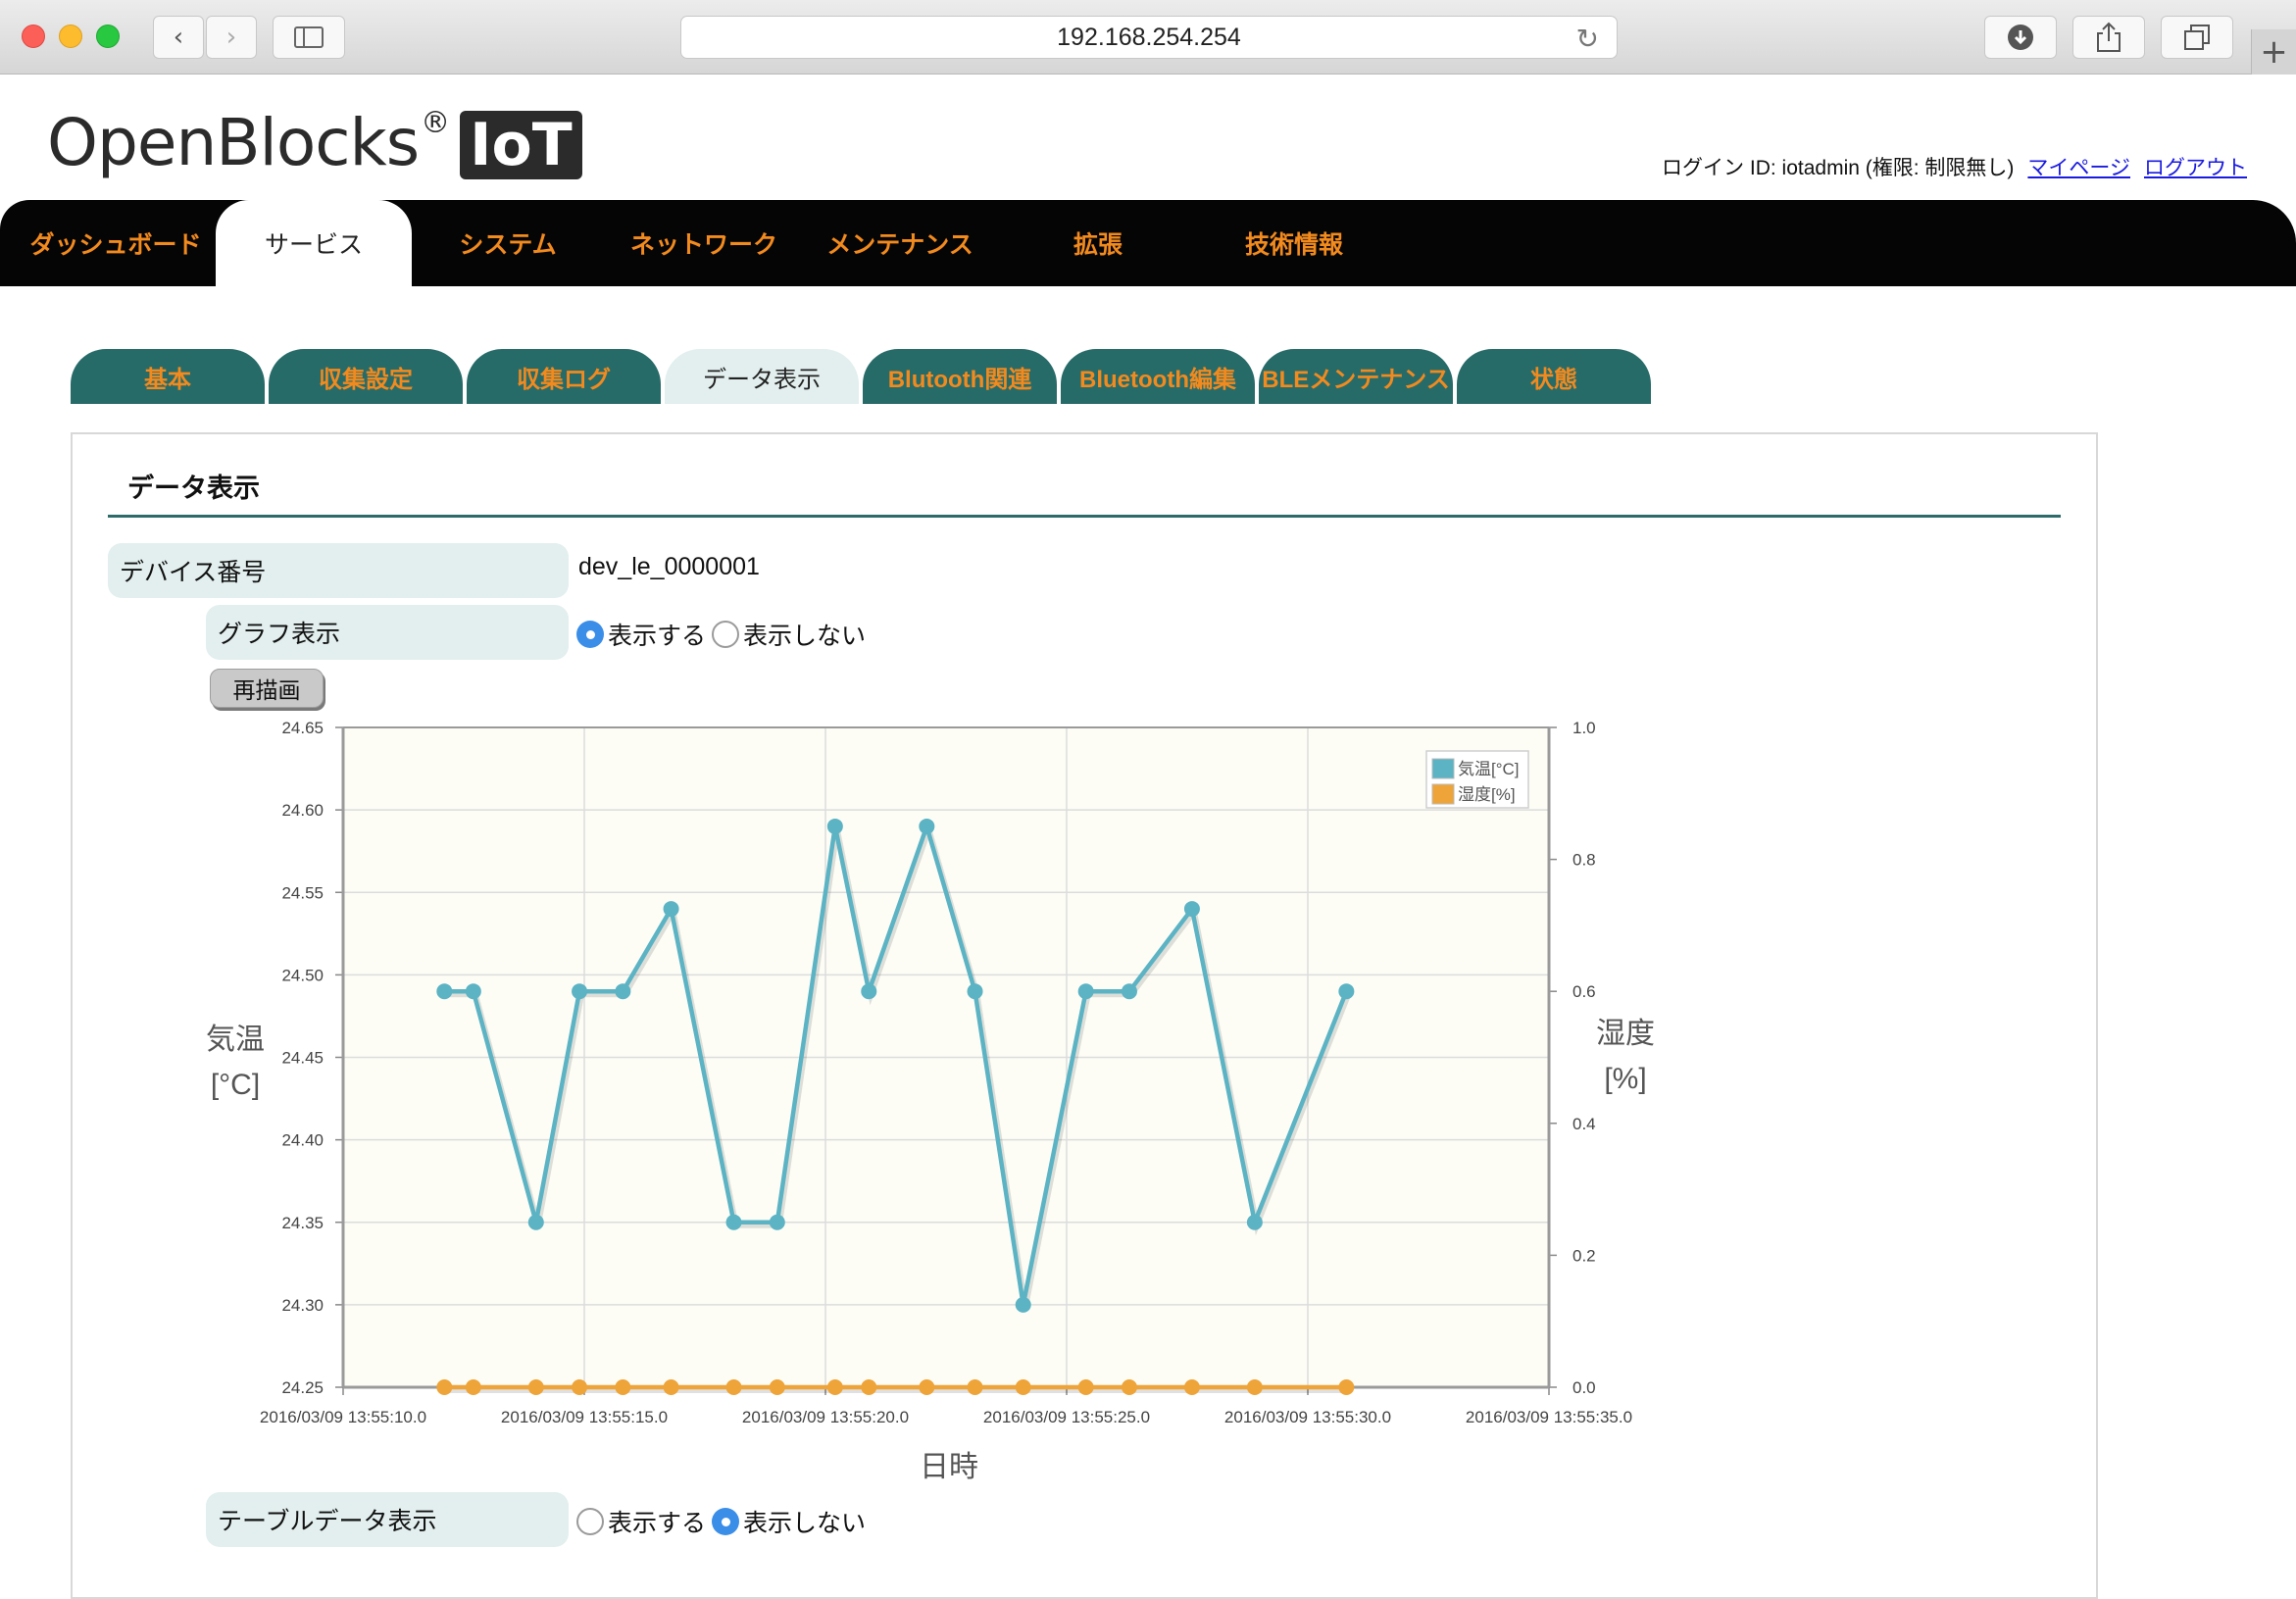 The height and width of the screenshot is (1599, 2296). Describe the element at coordinates (1584, 860) in the screenshot. I see `y-tick-label-right: 0.8` at that location.